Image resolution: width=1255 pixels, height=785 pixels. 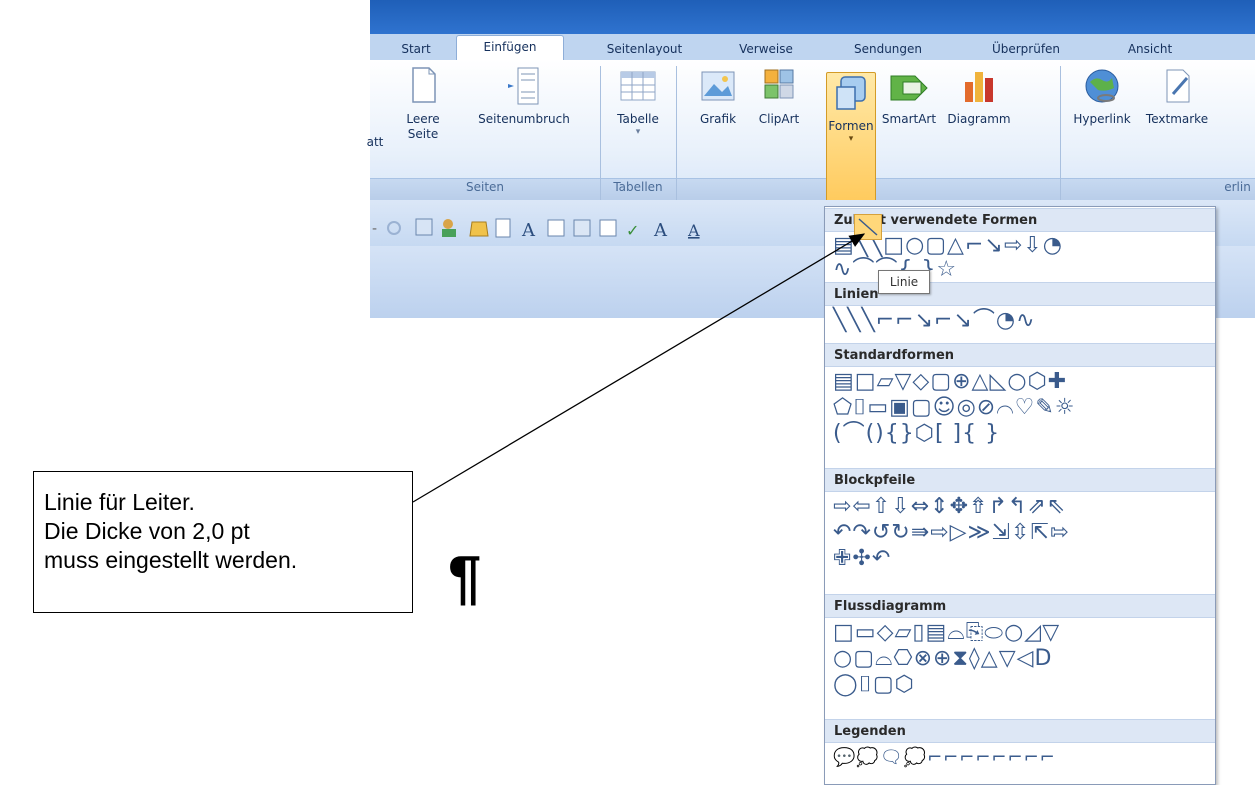 I want to click on callout-arrow, so click(x=639, y=368).